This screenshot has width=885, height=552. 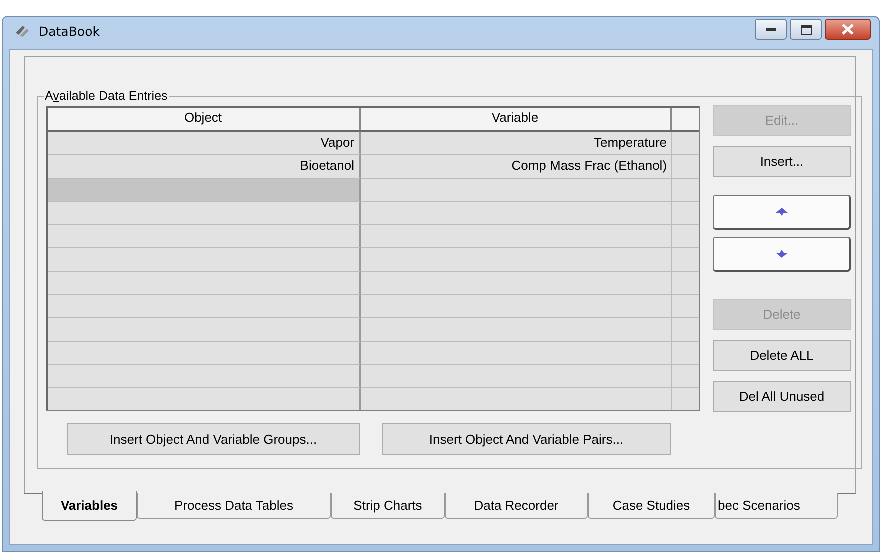 I want to click on table-cell: Temperature, so click(x=516, y=144).